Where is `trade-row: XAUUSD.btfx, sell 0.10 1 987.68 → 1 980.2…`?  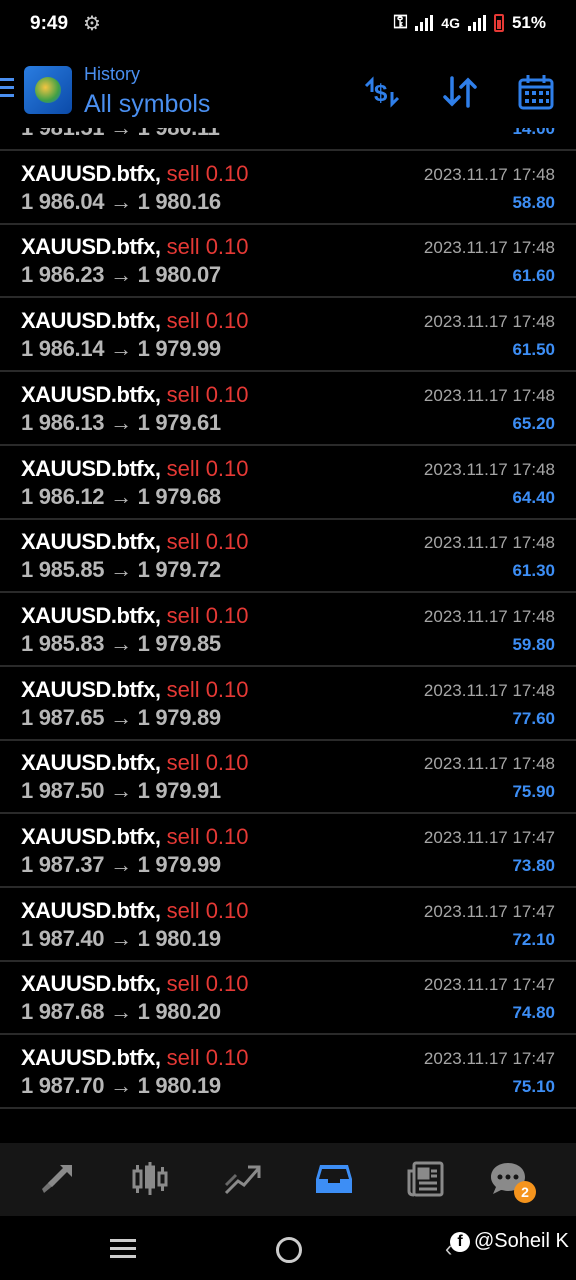 trade-row: XAUUSD.btfx, sell 0.10 1 987.68 → 1 980.2… is located at coordinates (288, 999).